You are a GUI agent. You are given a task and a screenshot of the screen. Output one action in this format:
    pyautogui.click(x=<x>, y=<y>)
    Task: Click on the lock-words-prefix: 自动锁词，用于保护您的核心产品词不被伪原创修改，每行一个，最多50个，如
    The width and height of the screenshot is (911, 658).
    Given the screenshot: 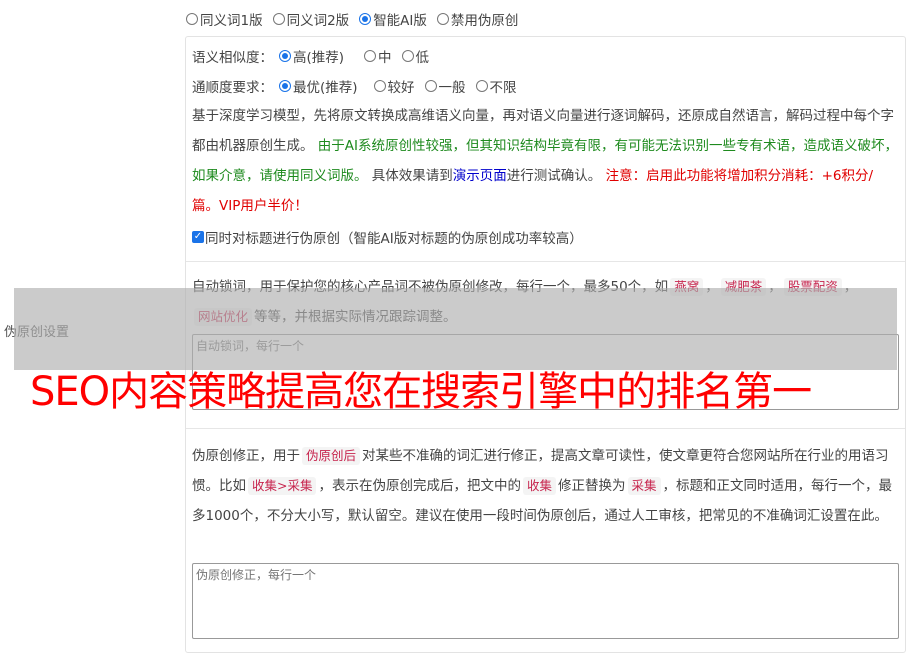 What is the action you would take?
    pyautogui.click(x=430, y=287)
    